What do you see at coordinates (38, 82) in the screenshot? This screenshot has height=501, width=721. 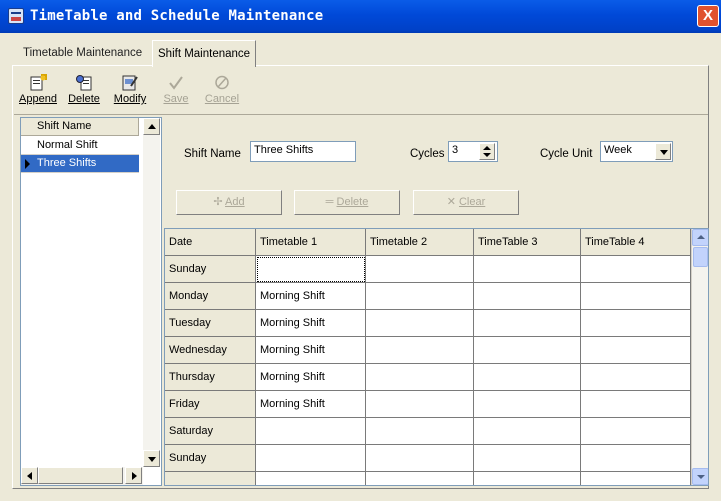 I see `append-icon` at bounding box center [38, 82].